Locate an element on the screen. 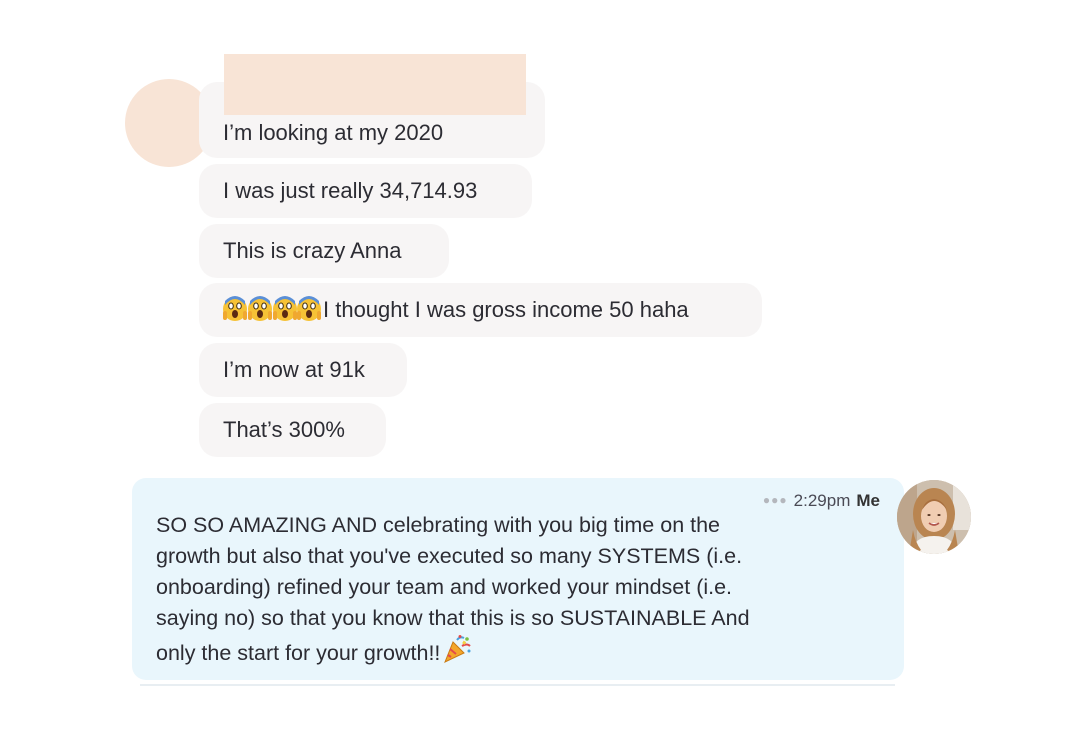 This screenshot has width=1080, height=744. received-message: I thought I was gross income 50 haha is located at coordinates (480, 310).